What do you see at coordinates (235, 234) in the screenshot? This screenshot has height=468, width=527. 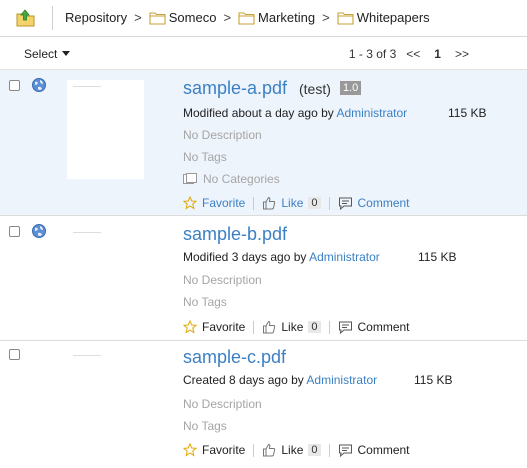 I see `document-name-link: sample-b.pdf` at bounding box center [235, 234].